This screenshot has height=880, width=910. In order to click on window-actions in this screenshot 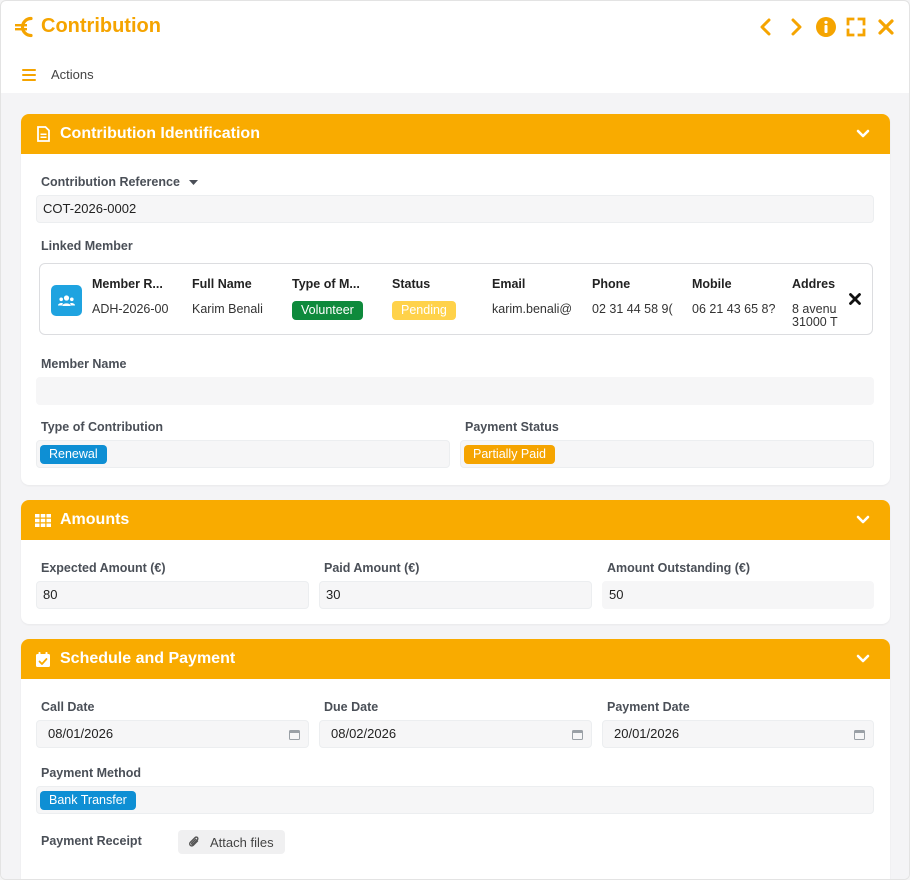, I will do `click(826, 27)`.